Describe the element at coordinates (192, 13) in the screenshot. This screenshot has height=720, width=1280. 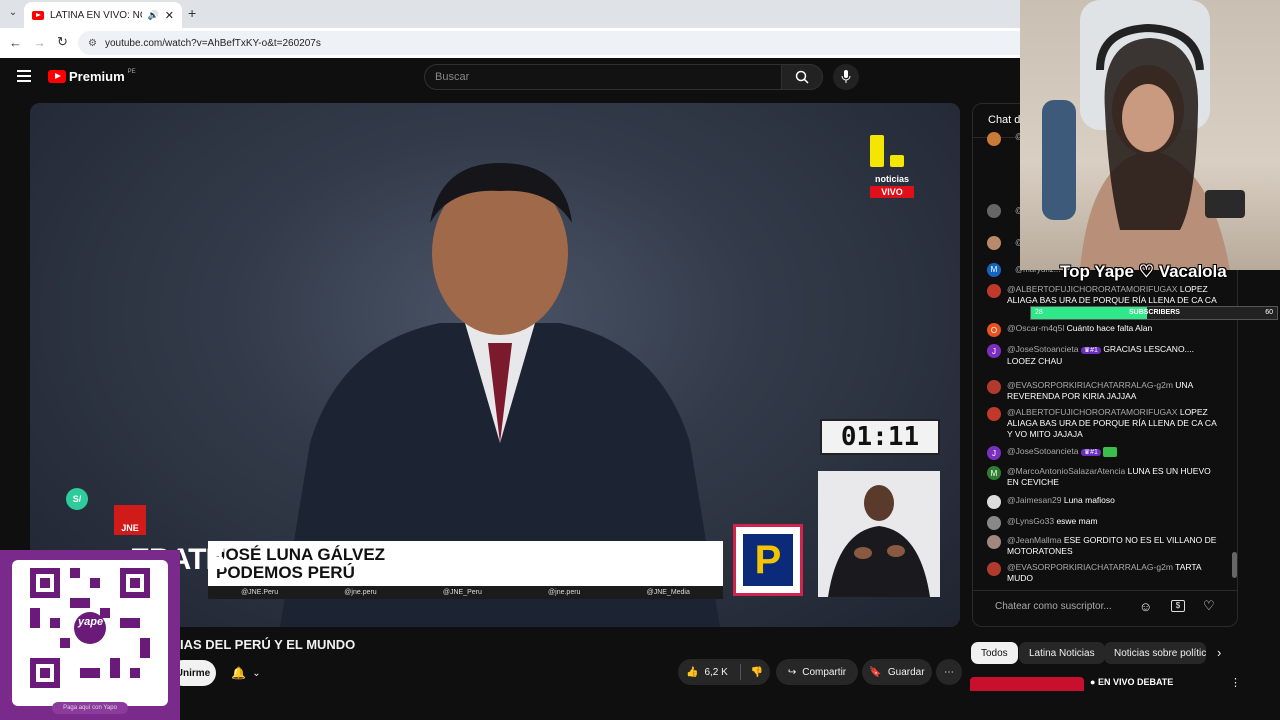
I see `new-tab-icon: +` at that location.